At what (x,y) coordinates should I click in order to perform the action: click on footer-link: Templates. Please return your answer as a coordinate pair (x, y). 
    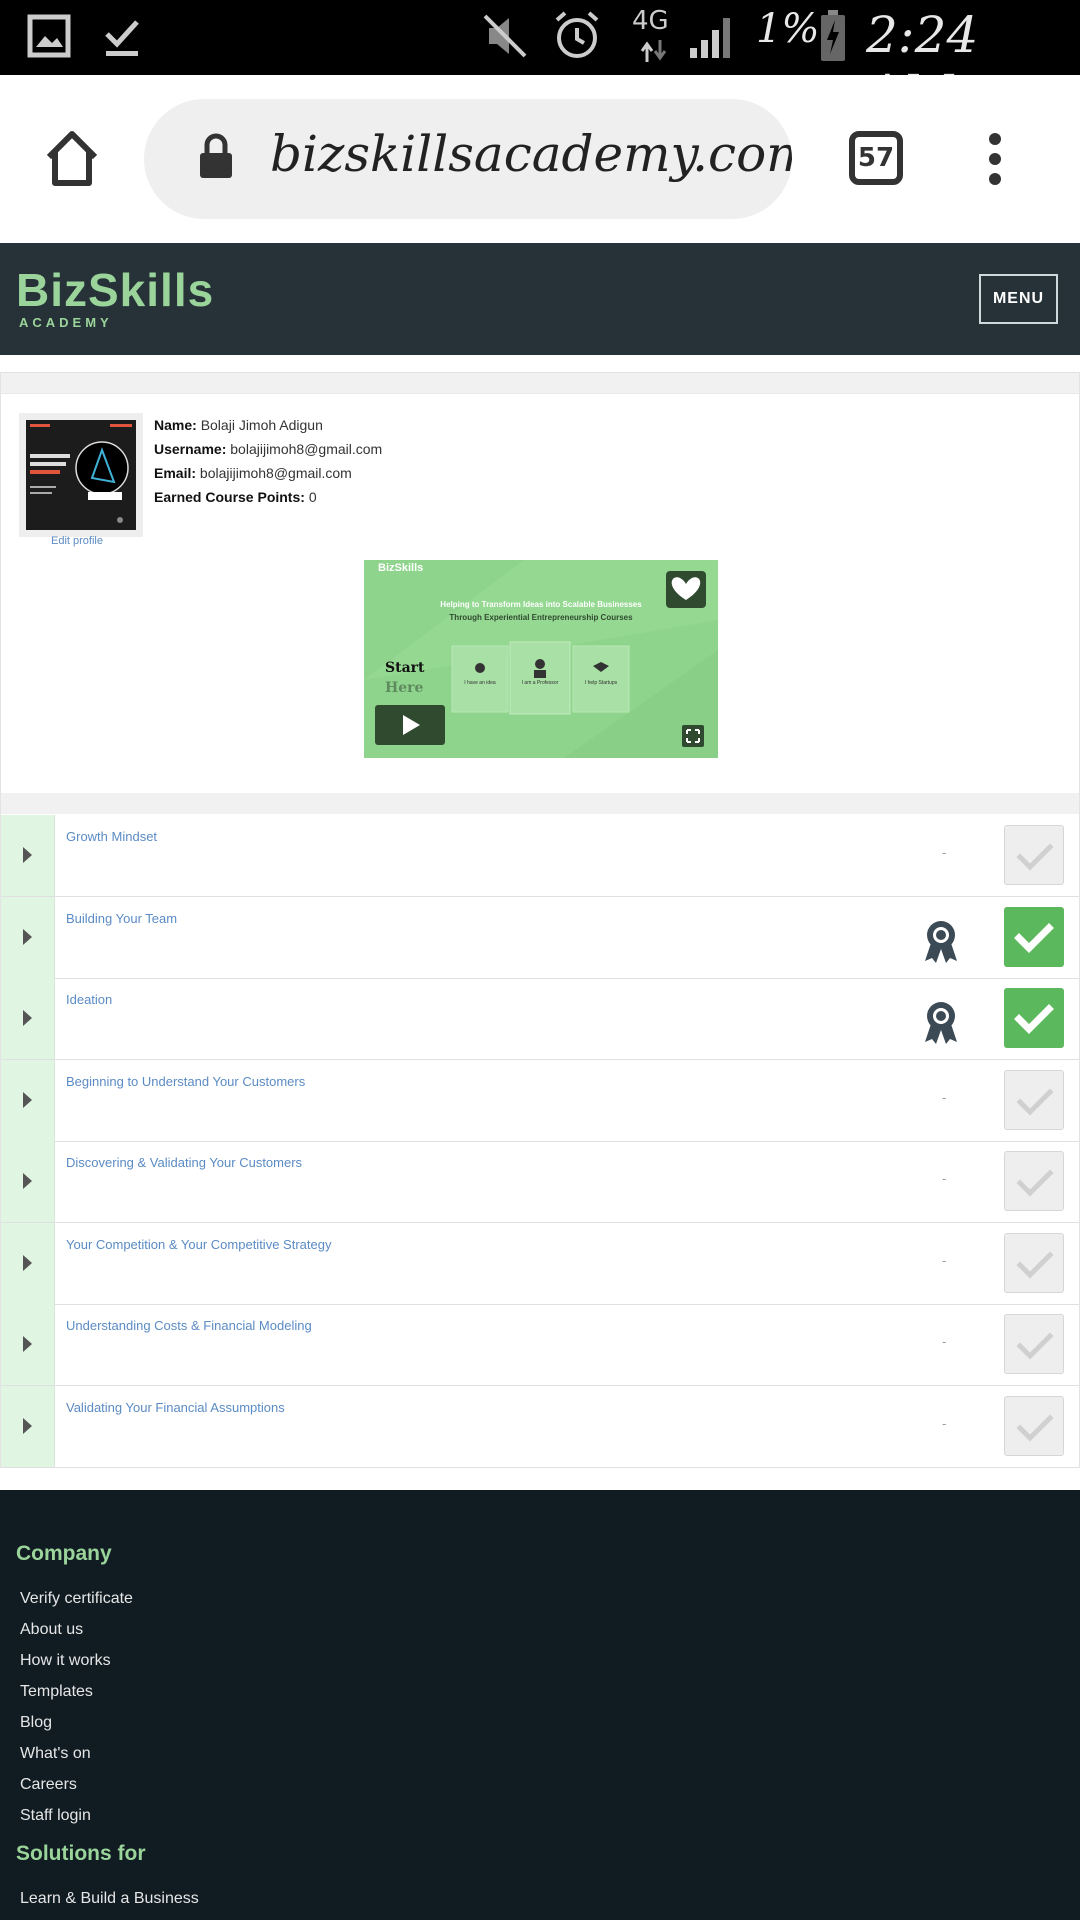
    Looking at the image, I should click on (56, 1692).